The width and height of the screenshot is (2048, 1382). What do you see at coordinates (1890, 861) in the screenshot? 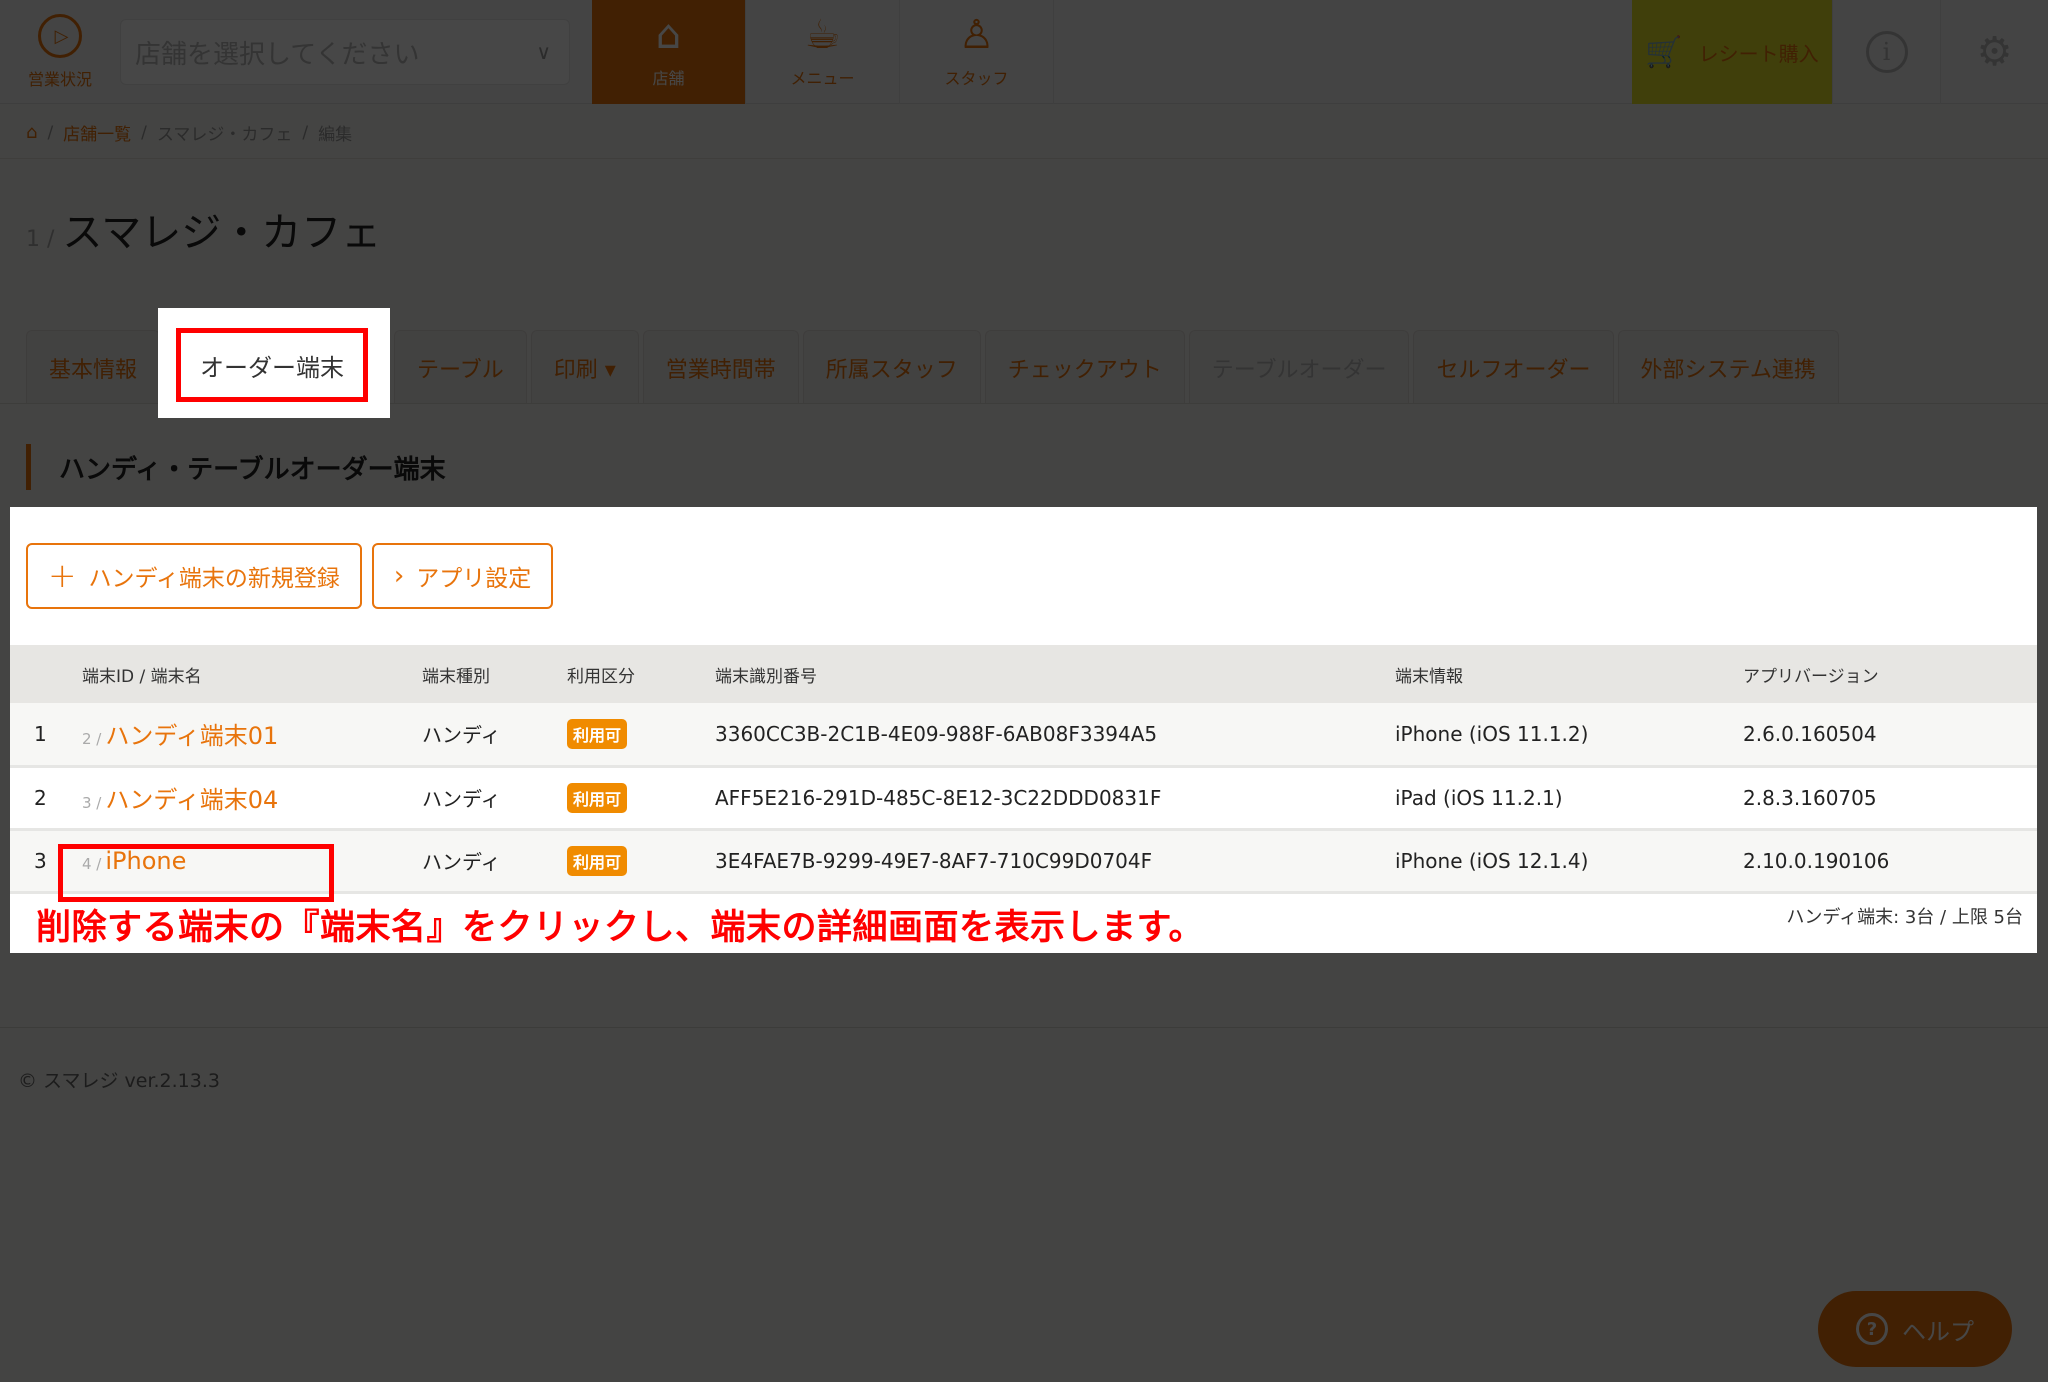
I see `app-version: 2.10.0.190106` at bounding box center [1890, 861].